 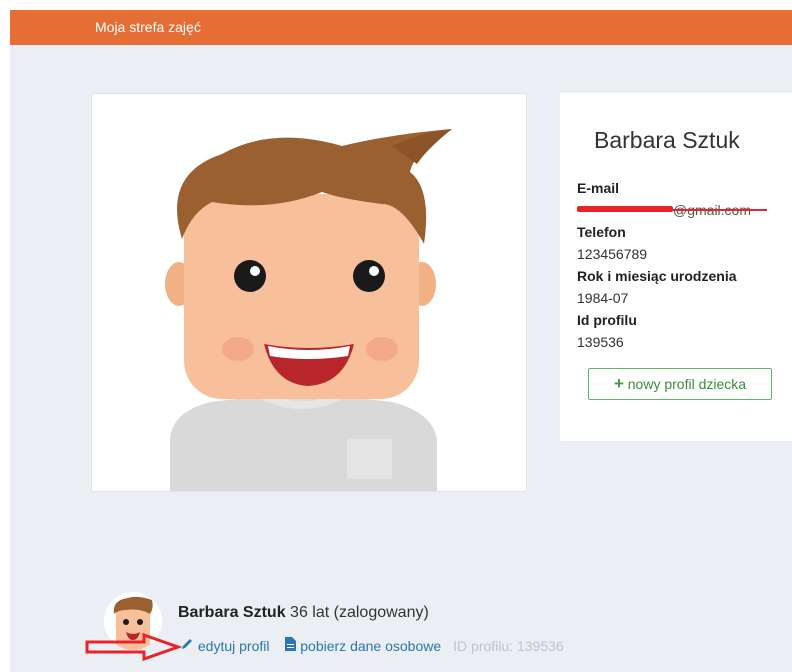 I want to click on phone-value: 123456789, so click(x=612, y=254).